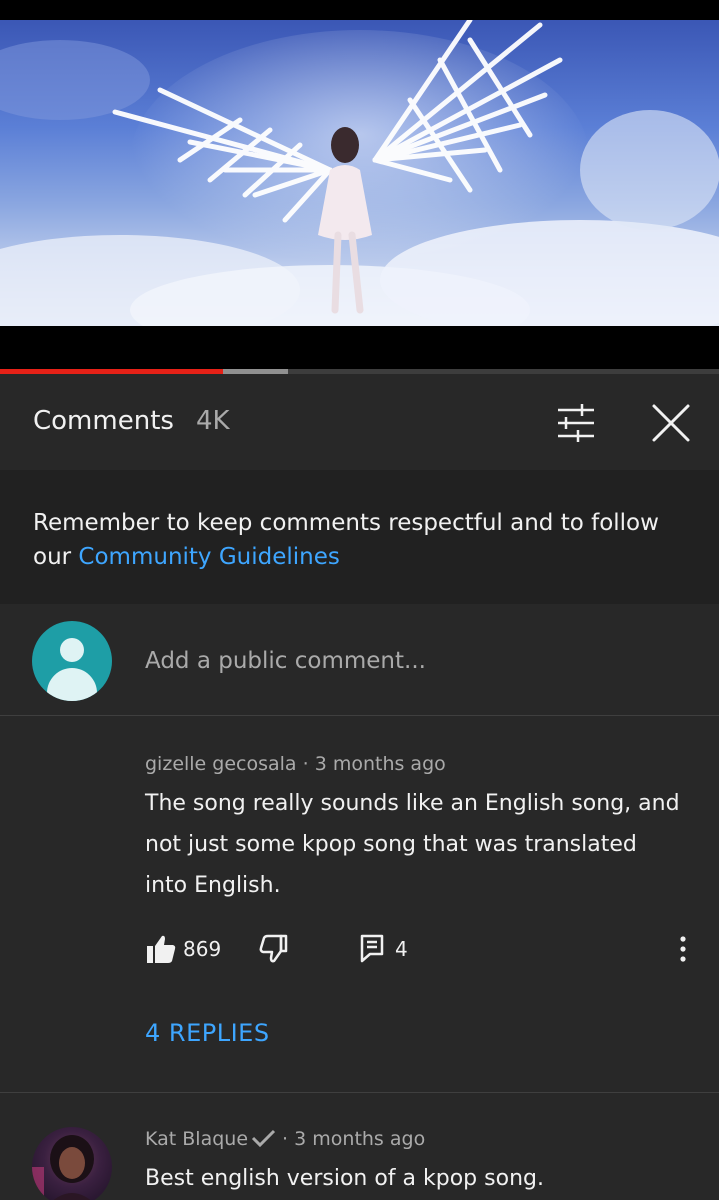  I want to click on like-button, so click(161, 949).